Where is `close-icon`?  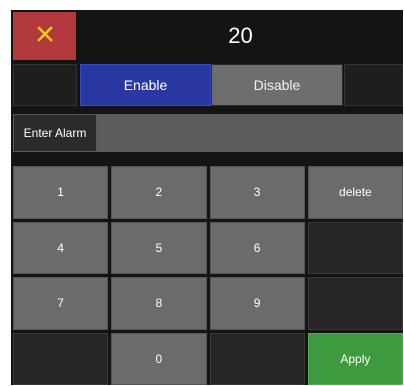 close-icon is located at coordinates (45, 36).